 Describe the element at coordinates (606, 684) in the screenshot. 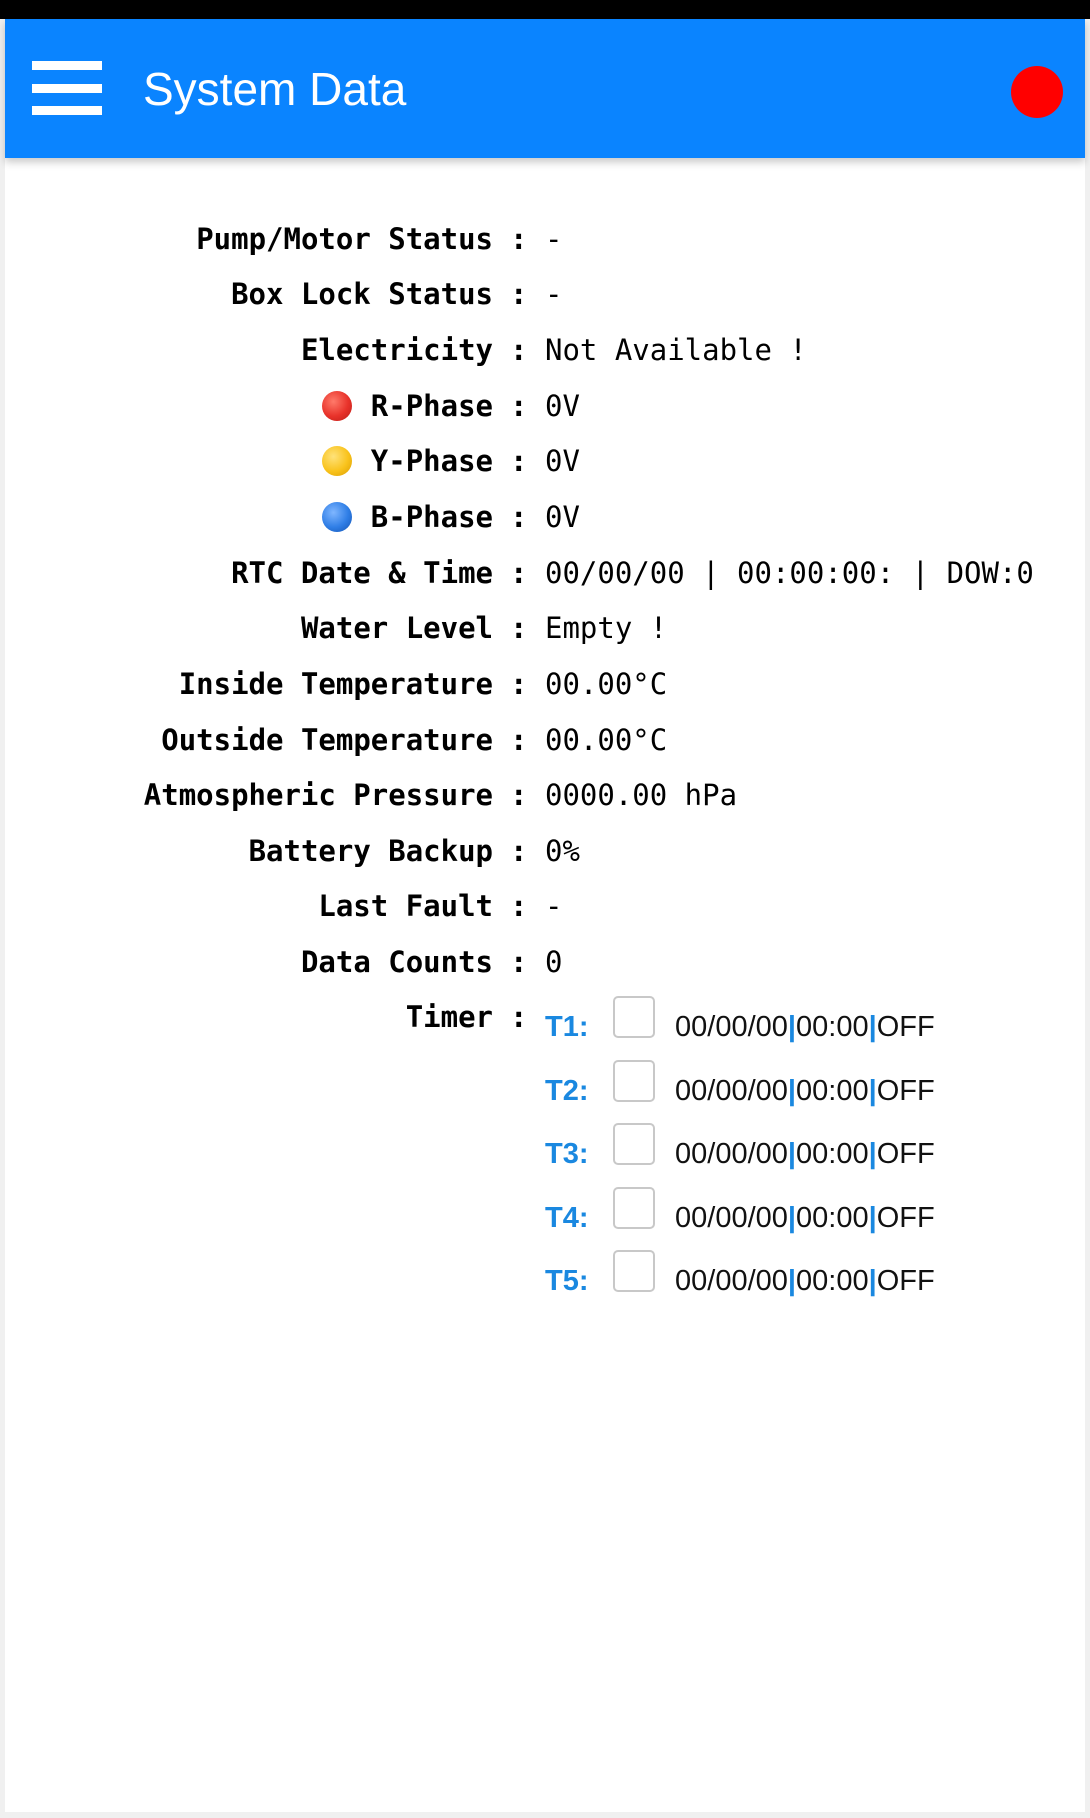

I see `inside-temperature-value: 00.00°C` at that location.